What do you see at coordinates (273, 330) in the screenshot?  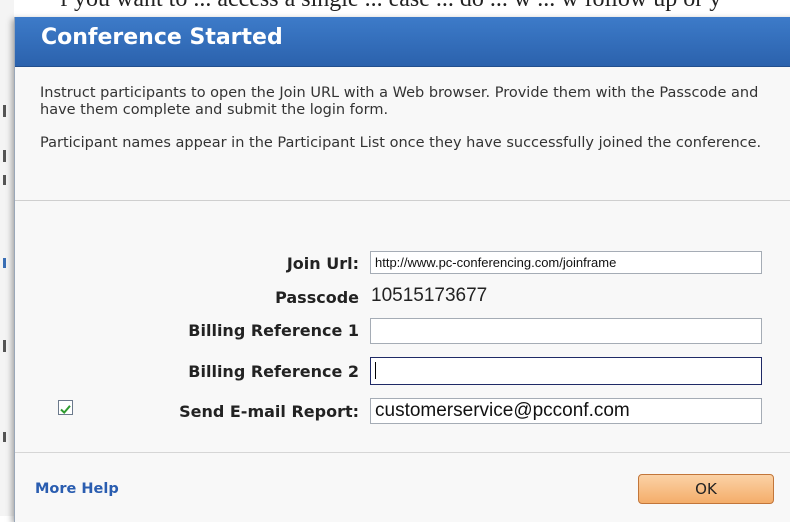 I see `billing-reference-1-label: Billing Reference 1` at bounding box center [273, 330].